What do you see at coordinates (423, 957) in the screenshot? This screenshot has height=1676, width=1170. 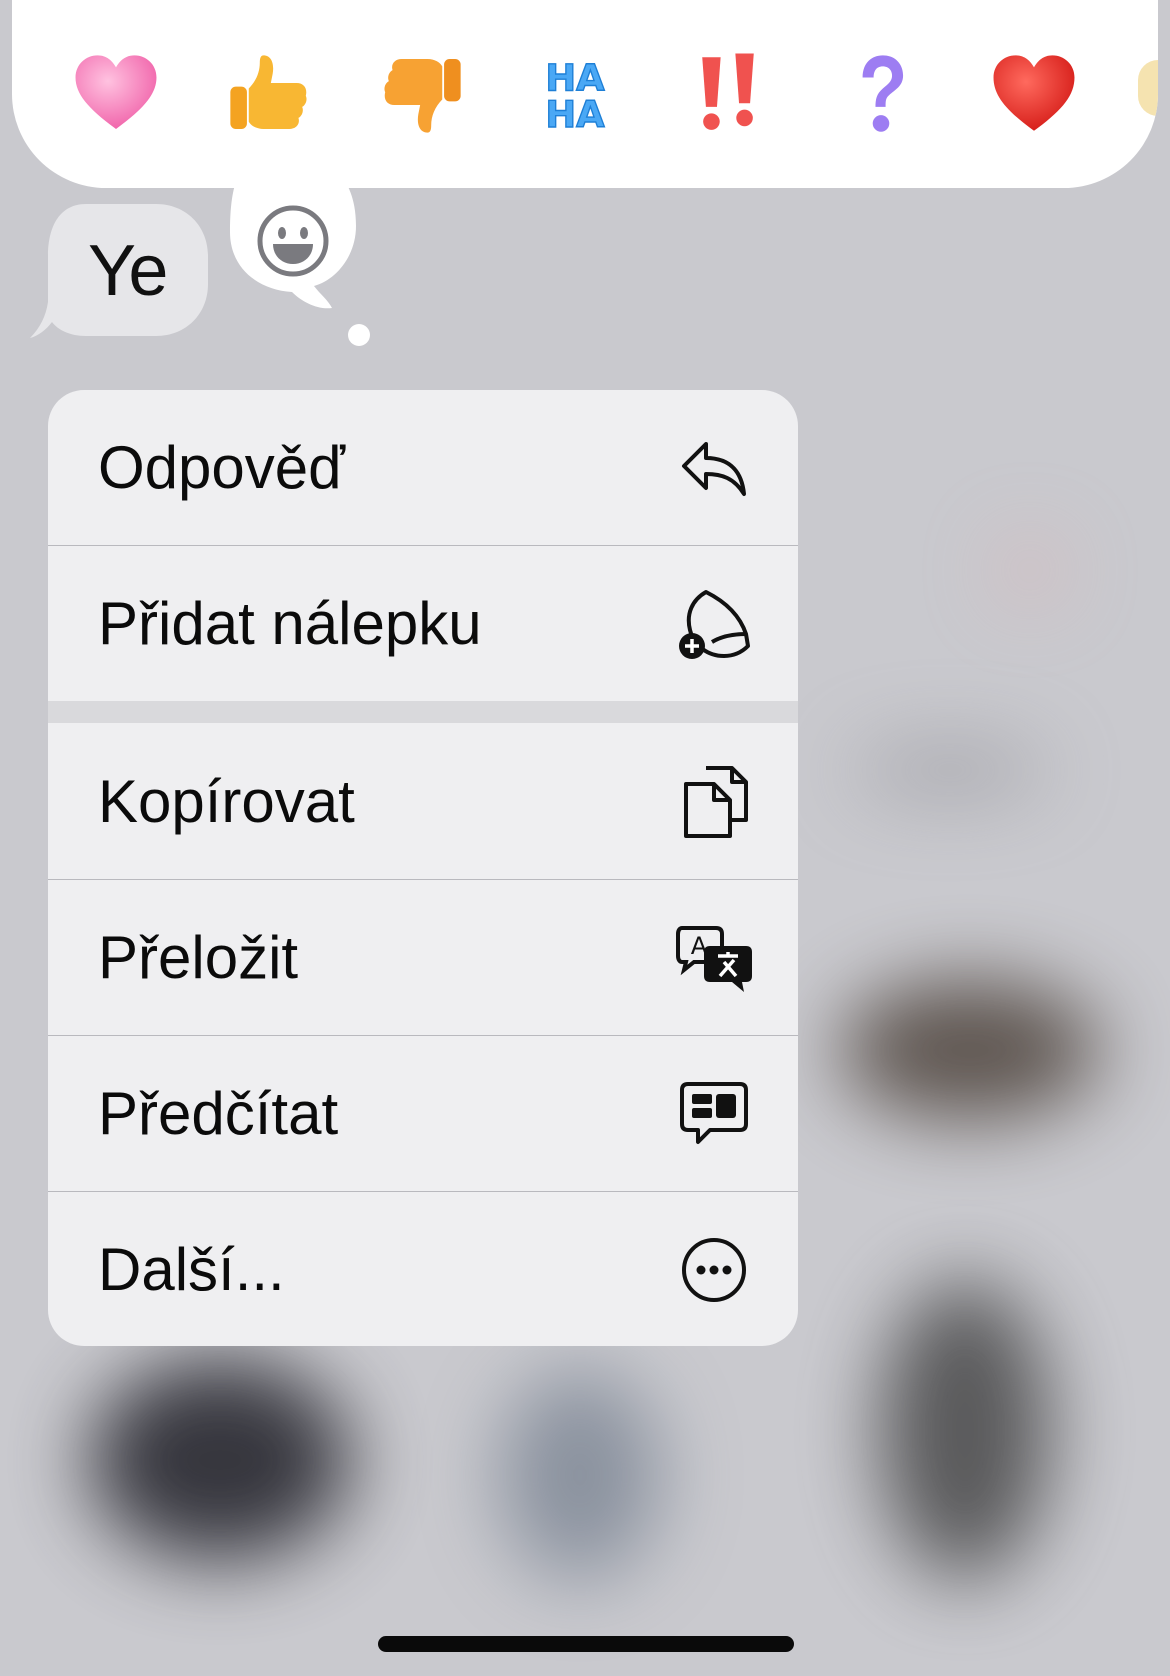 I see `menu-item-translate: Přeložit A` at bounding box center [423, 957].